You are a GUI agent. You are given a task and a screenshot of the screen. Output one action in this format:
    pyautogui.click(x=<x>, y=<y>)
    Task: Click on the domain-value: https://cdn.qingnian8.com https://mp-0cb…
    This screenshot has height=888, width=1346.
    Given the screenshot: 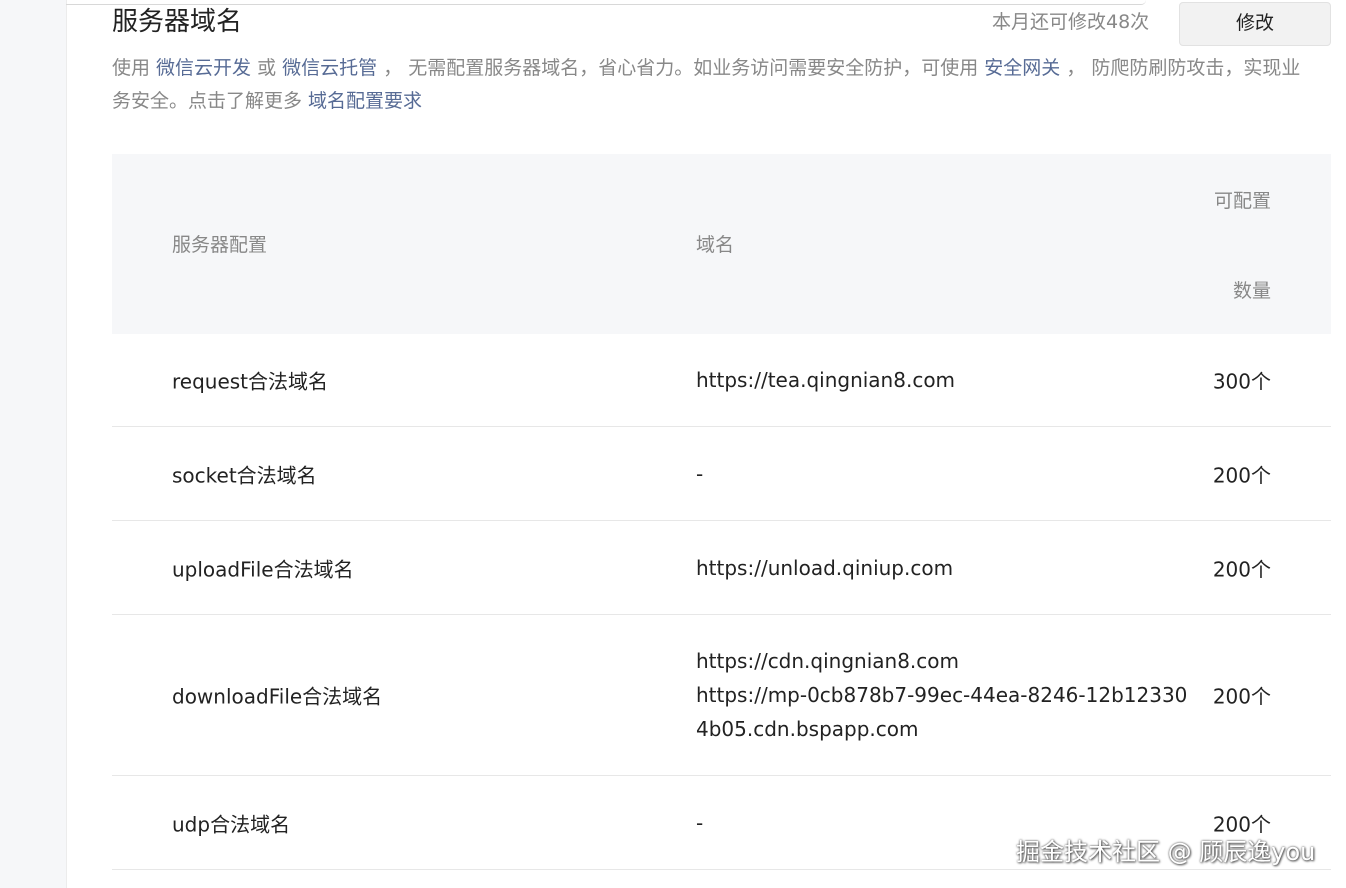 What is the action you would take?
    pyautogui.click(x=946, y=695)
    